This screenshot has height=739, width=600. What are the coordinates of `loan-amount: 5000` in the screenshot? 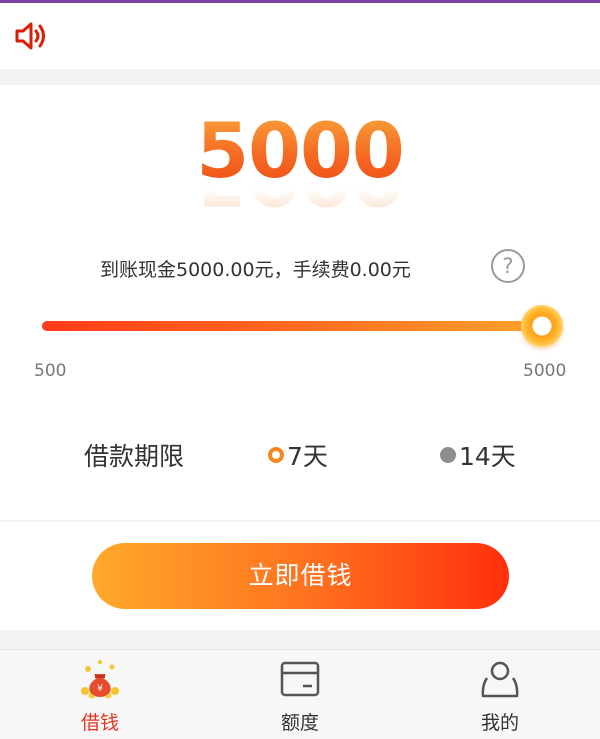 It's located at (300, 151).